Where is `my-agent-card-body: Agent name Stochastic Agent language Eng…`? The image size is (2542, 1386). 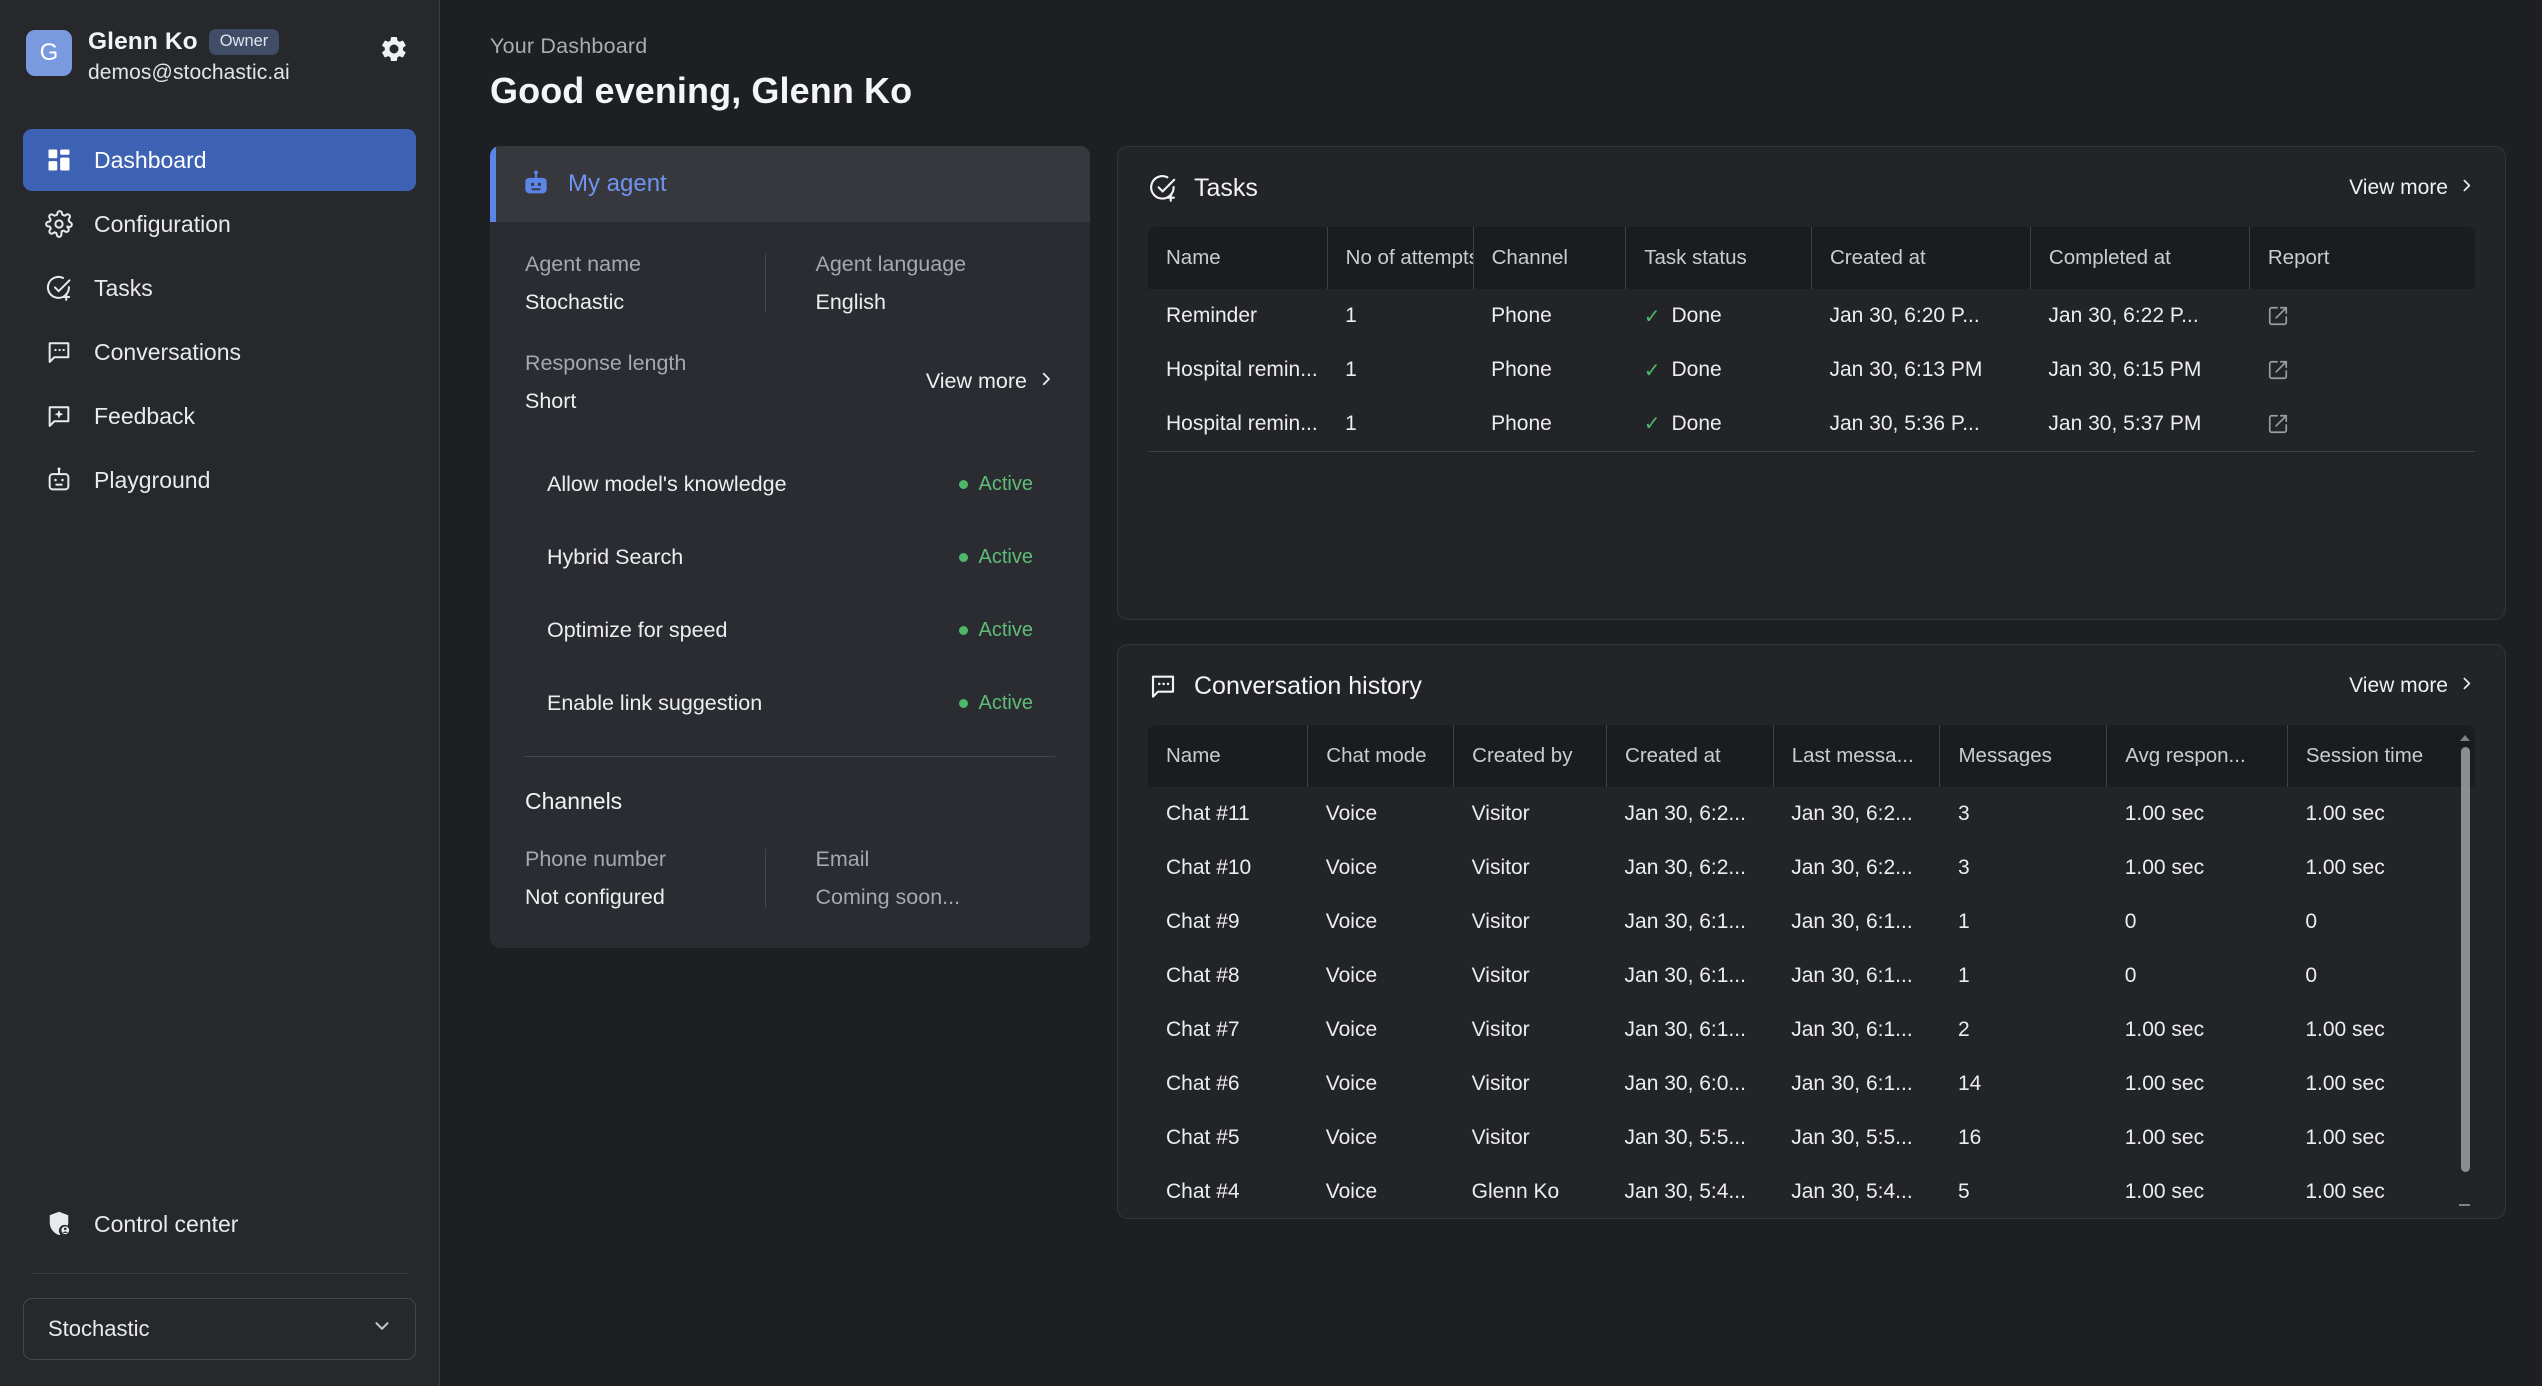 my-agent-card-body: Agent name Stochastic Agent language Eng… is located at coordinates (790, 585).